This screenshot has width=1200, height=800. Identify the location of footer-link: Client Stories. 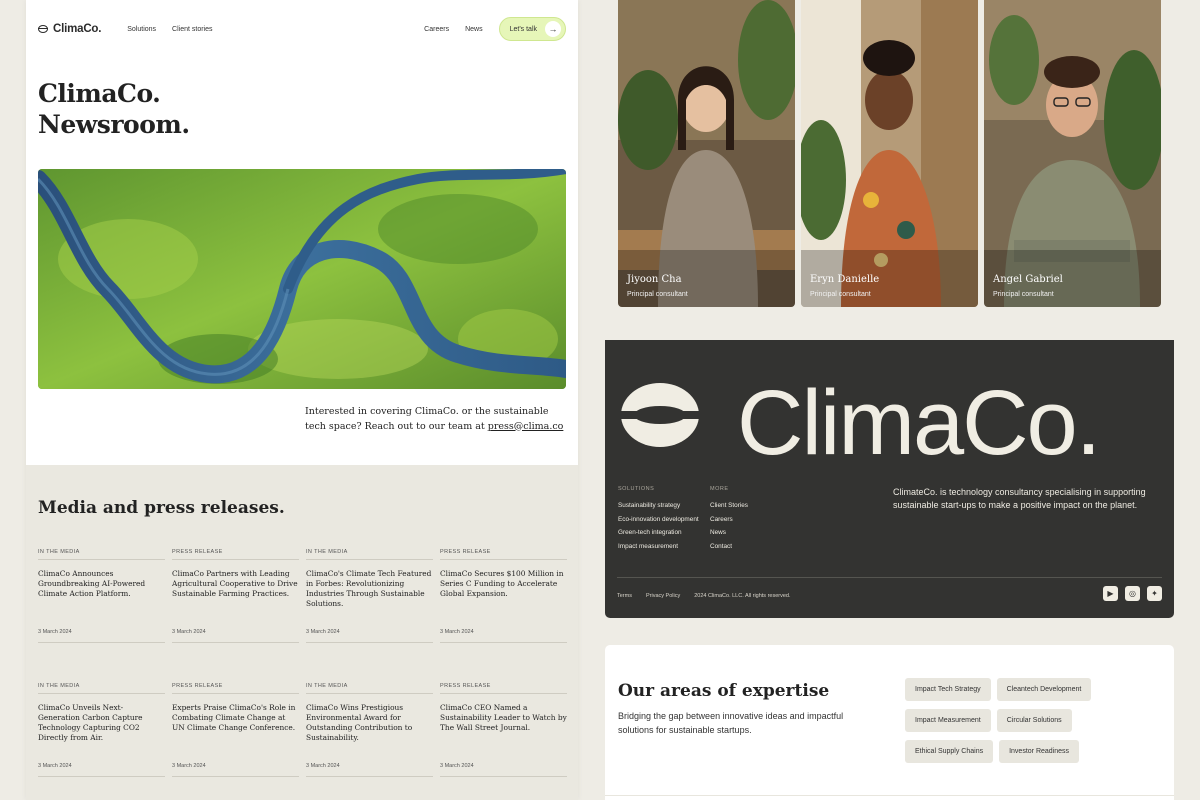
(729, 505).